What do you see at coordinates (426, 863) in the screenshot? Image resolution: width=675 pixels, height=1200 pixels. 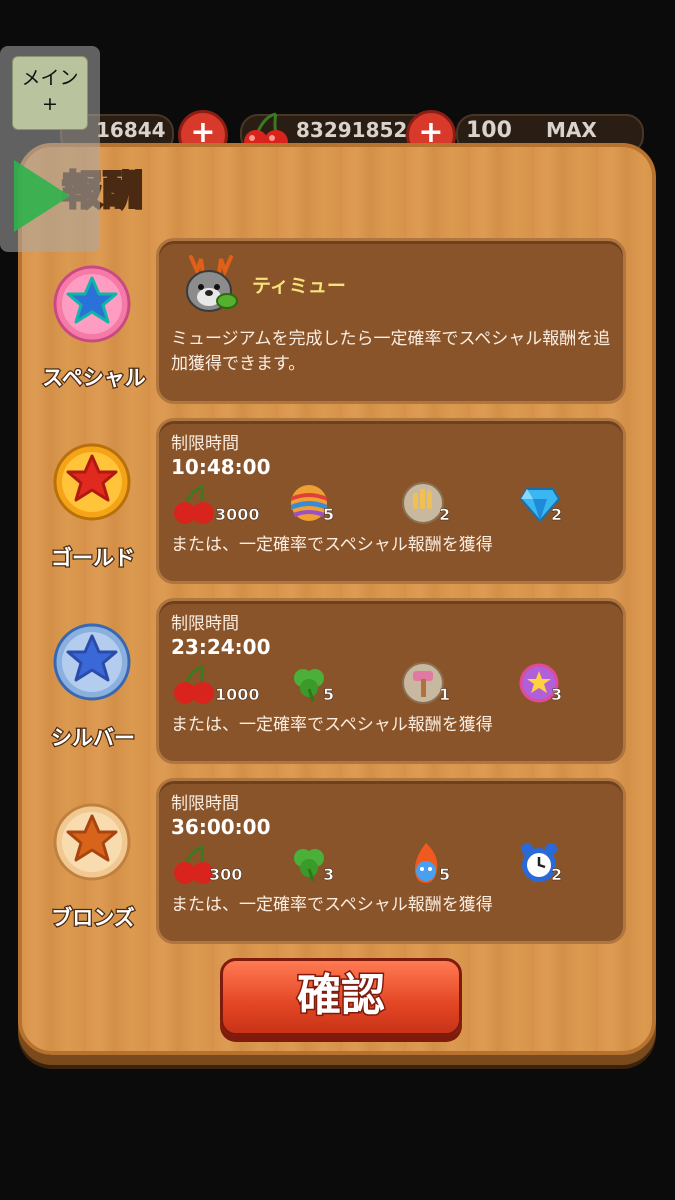 I see `fire-face-icon` at bounding box center [426, 863].